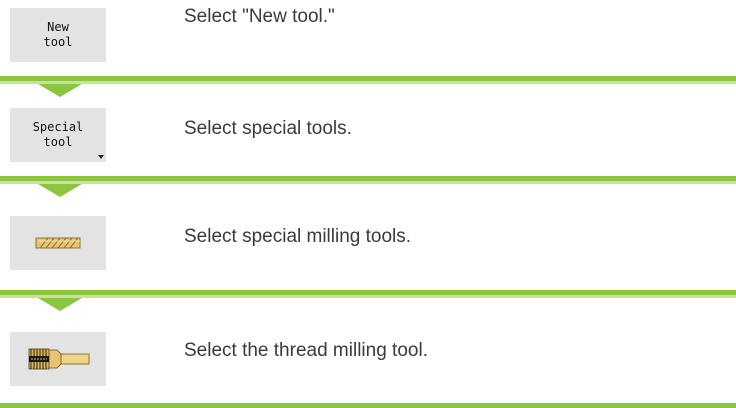 The width and height of the screenshot is (736, 408). I want to click on special-tool-softkey: Special tool, so click(58, 135).